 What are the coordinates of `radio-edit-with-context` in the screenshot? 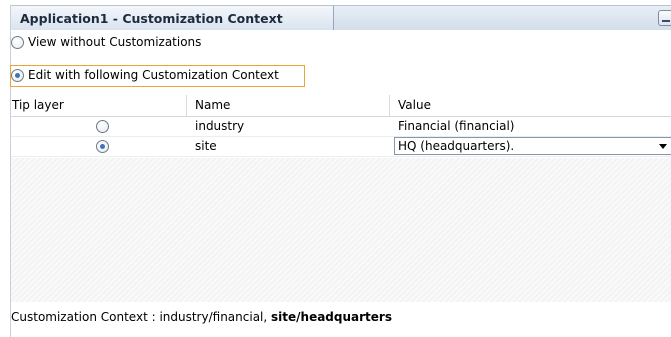 It's located at (17, 75).